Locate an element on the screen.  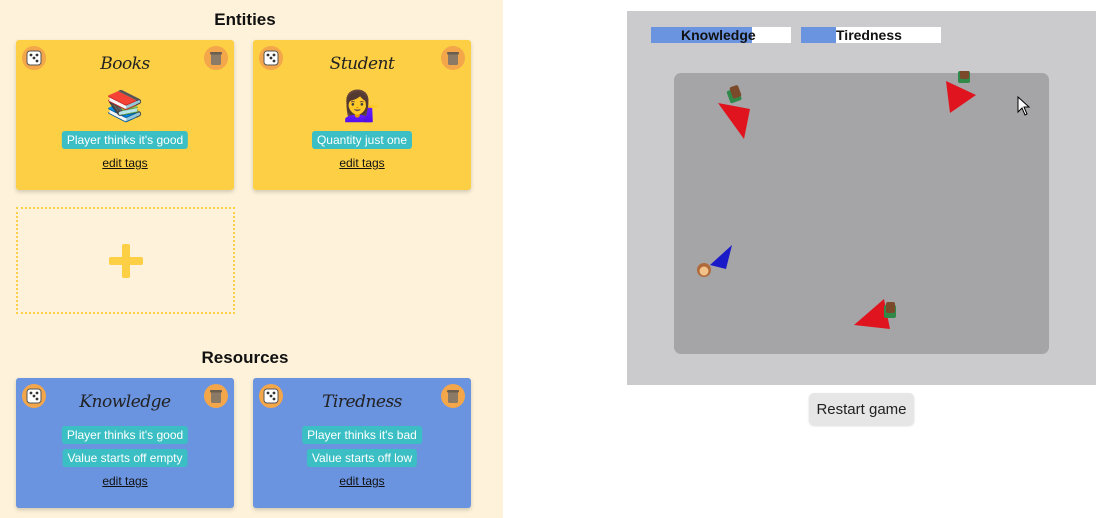
tag-chip: Value starts off low is located at coordinates (362, 458).